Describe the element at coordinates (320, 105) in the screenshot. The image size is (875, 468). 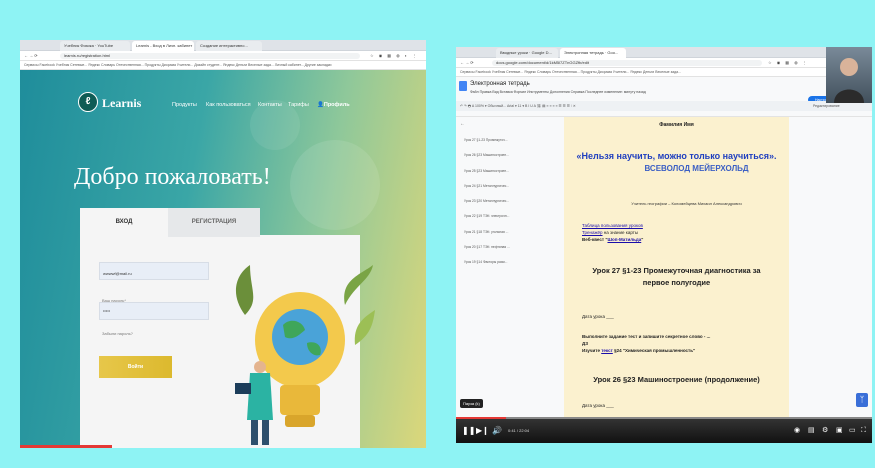
I see `user-icon: 👤` at that location.